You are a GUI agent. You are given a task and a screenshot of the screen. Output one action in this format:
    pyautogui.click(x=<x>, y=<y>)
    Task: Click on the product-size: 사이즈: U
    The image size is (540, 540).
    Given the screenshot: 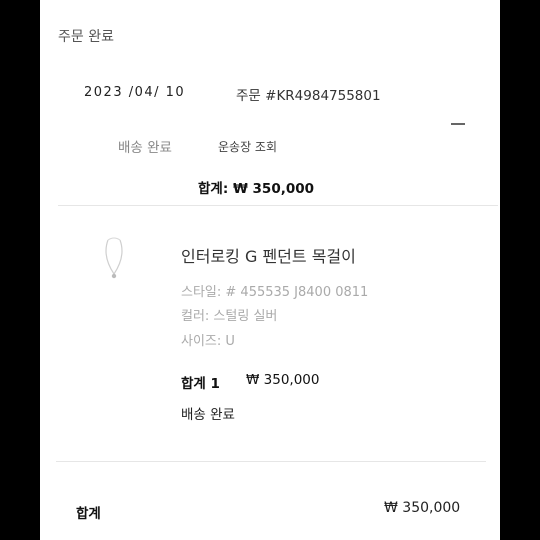 What is the action you would take?
    pyautogui.click(x=208, y=341)
    